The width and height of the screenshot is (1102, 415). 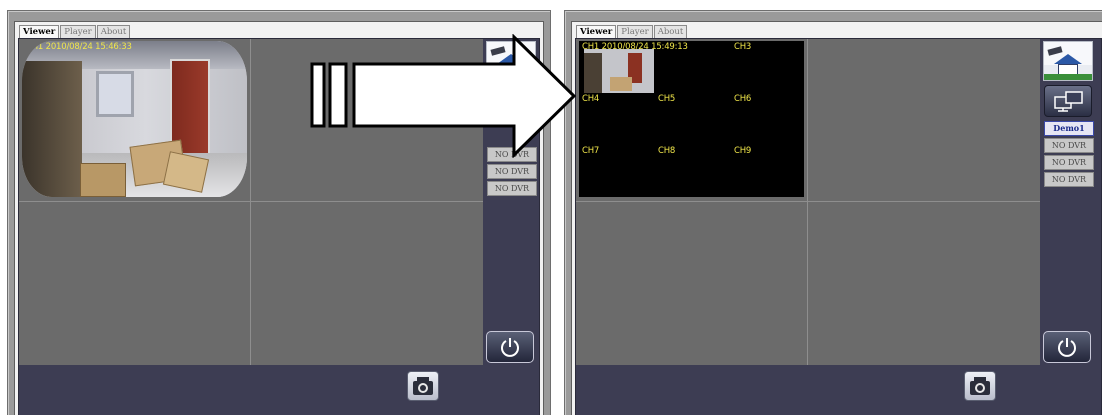 I want to click on channel-timestamp: CH1 2010/08/24 15:46:33, so click(x=79, y=47).